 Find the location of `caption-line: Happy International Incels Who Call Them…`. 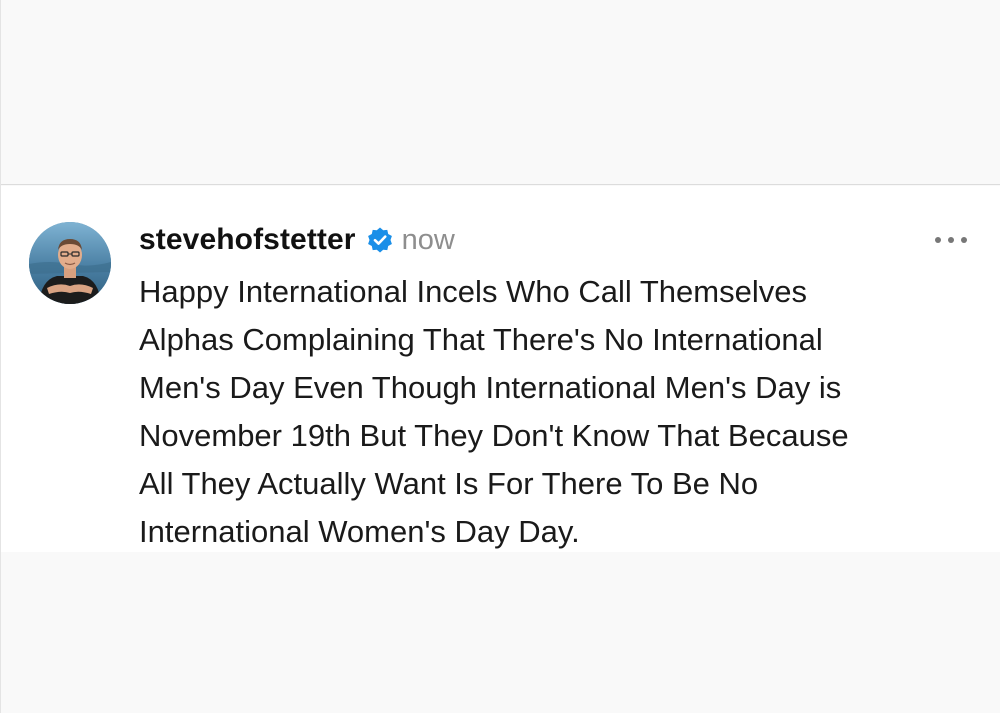

caption-line: Happy International Incels Who Call Them… is located at coordinates (473, 291).